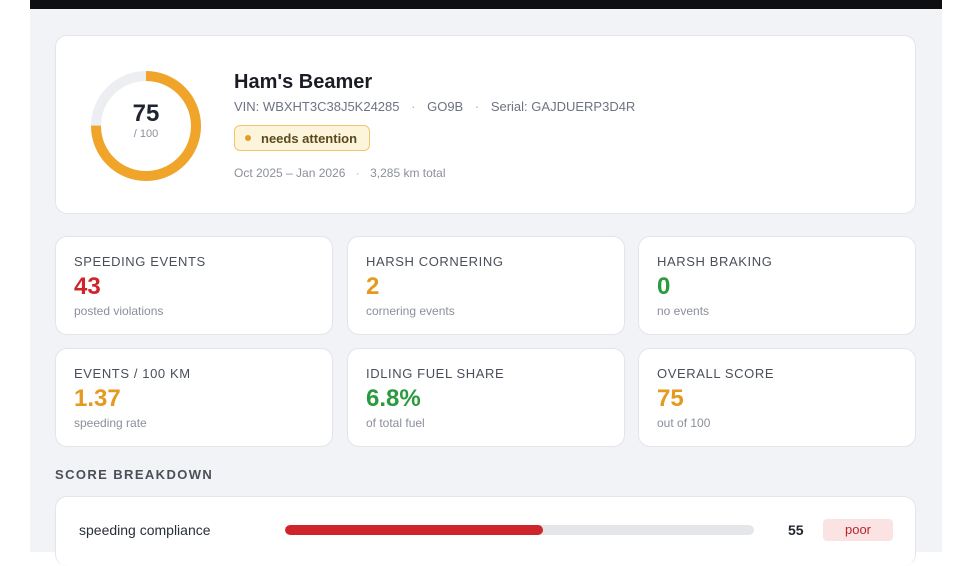 This screenshot has height=566, width=980. I want to click on window-top-bar, so click(486, 4).